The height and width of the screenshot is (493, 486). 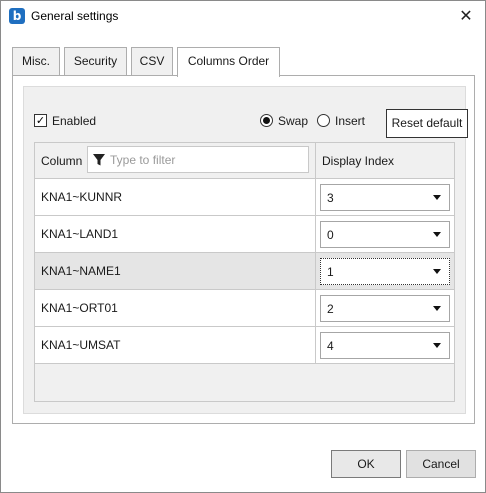 I want to click on display-index-value: 1, so click(x=330, y=272).